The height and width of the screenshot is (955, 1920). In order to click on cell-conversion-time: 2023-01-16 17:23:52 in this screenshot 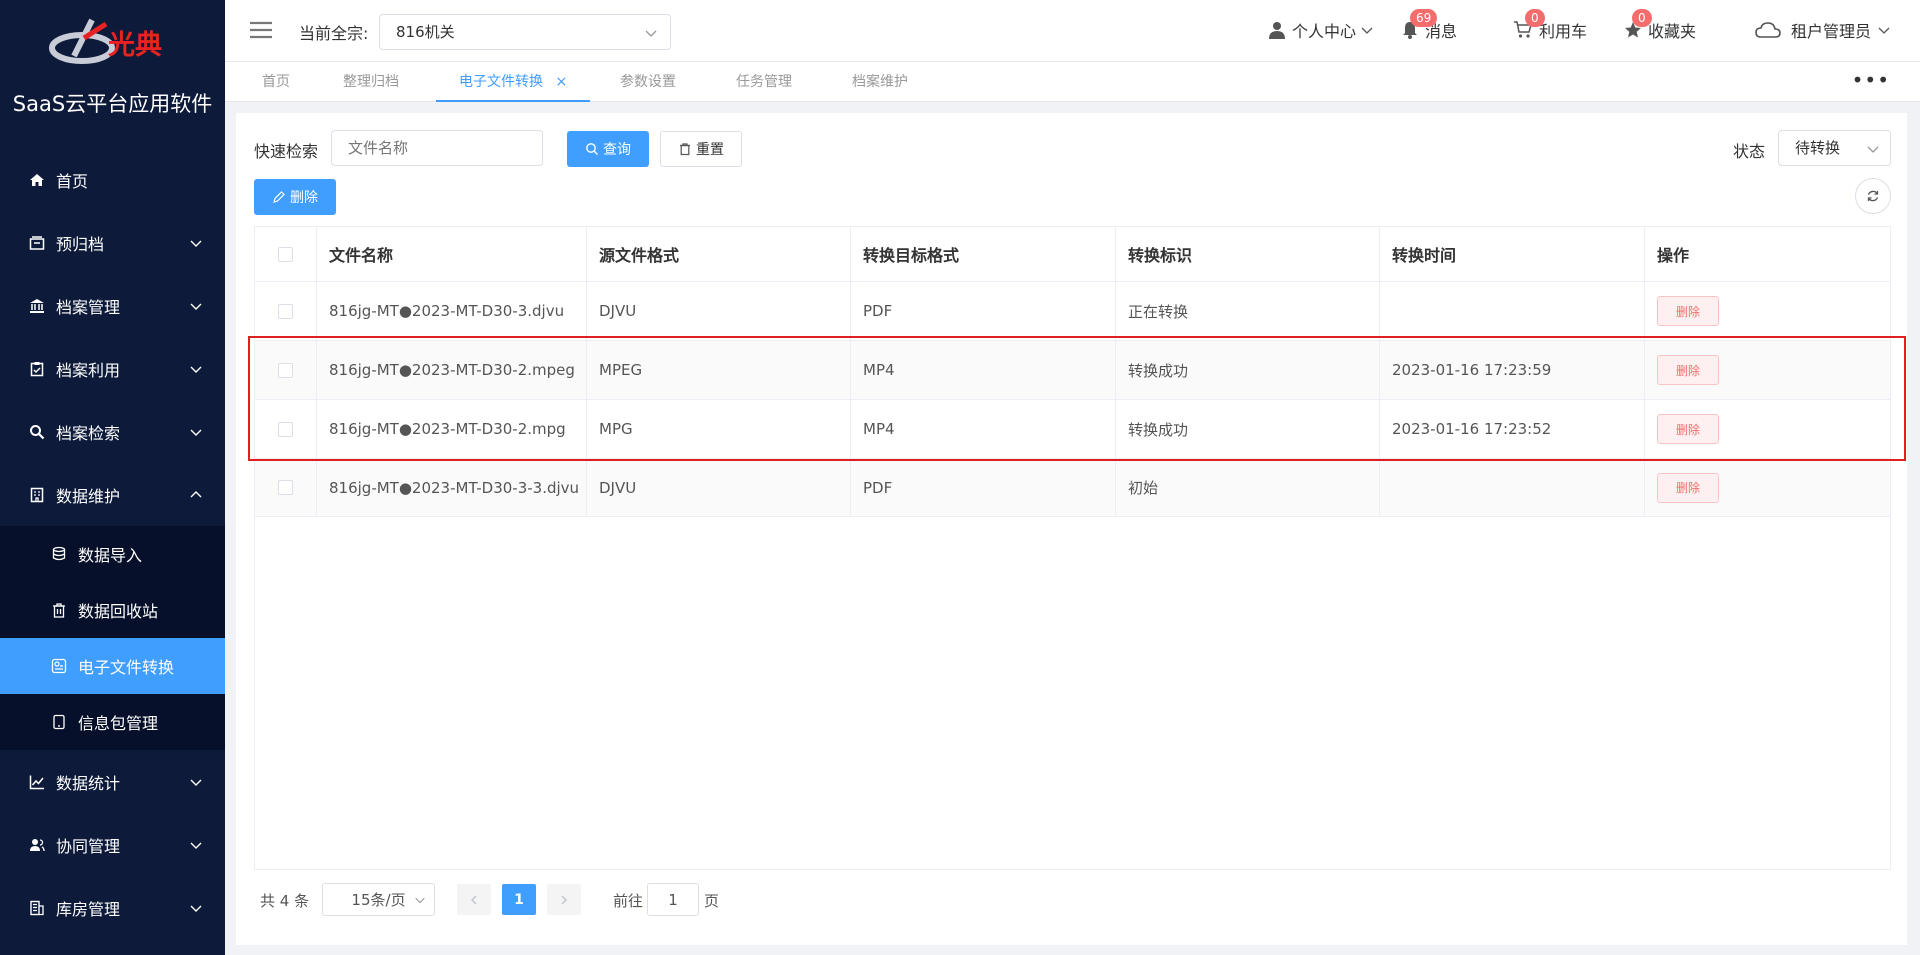, I will do `click(1512, 429)`.